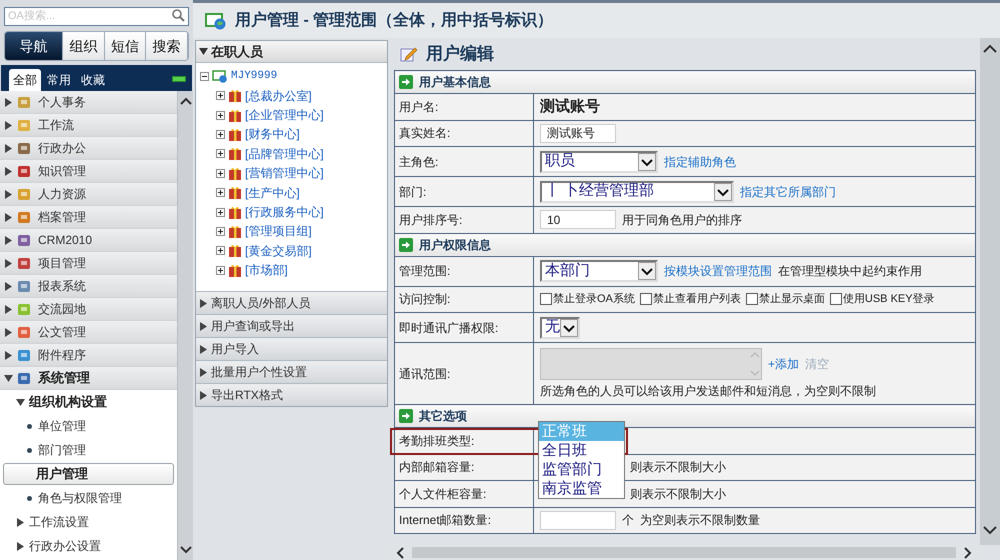  What do you see at coordinates (293, 212) in the screenshot?
I see `tree-node: [行政服务中心]` at bounding box center [293, 212].